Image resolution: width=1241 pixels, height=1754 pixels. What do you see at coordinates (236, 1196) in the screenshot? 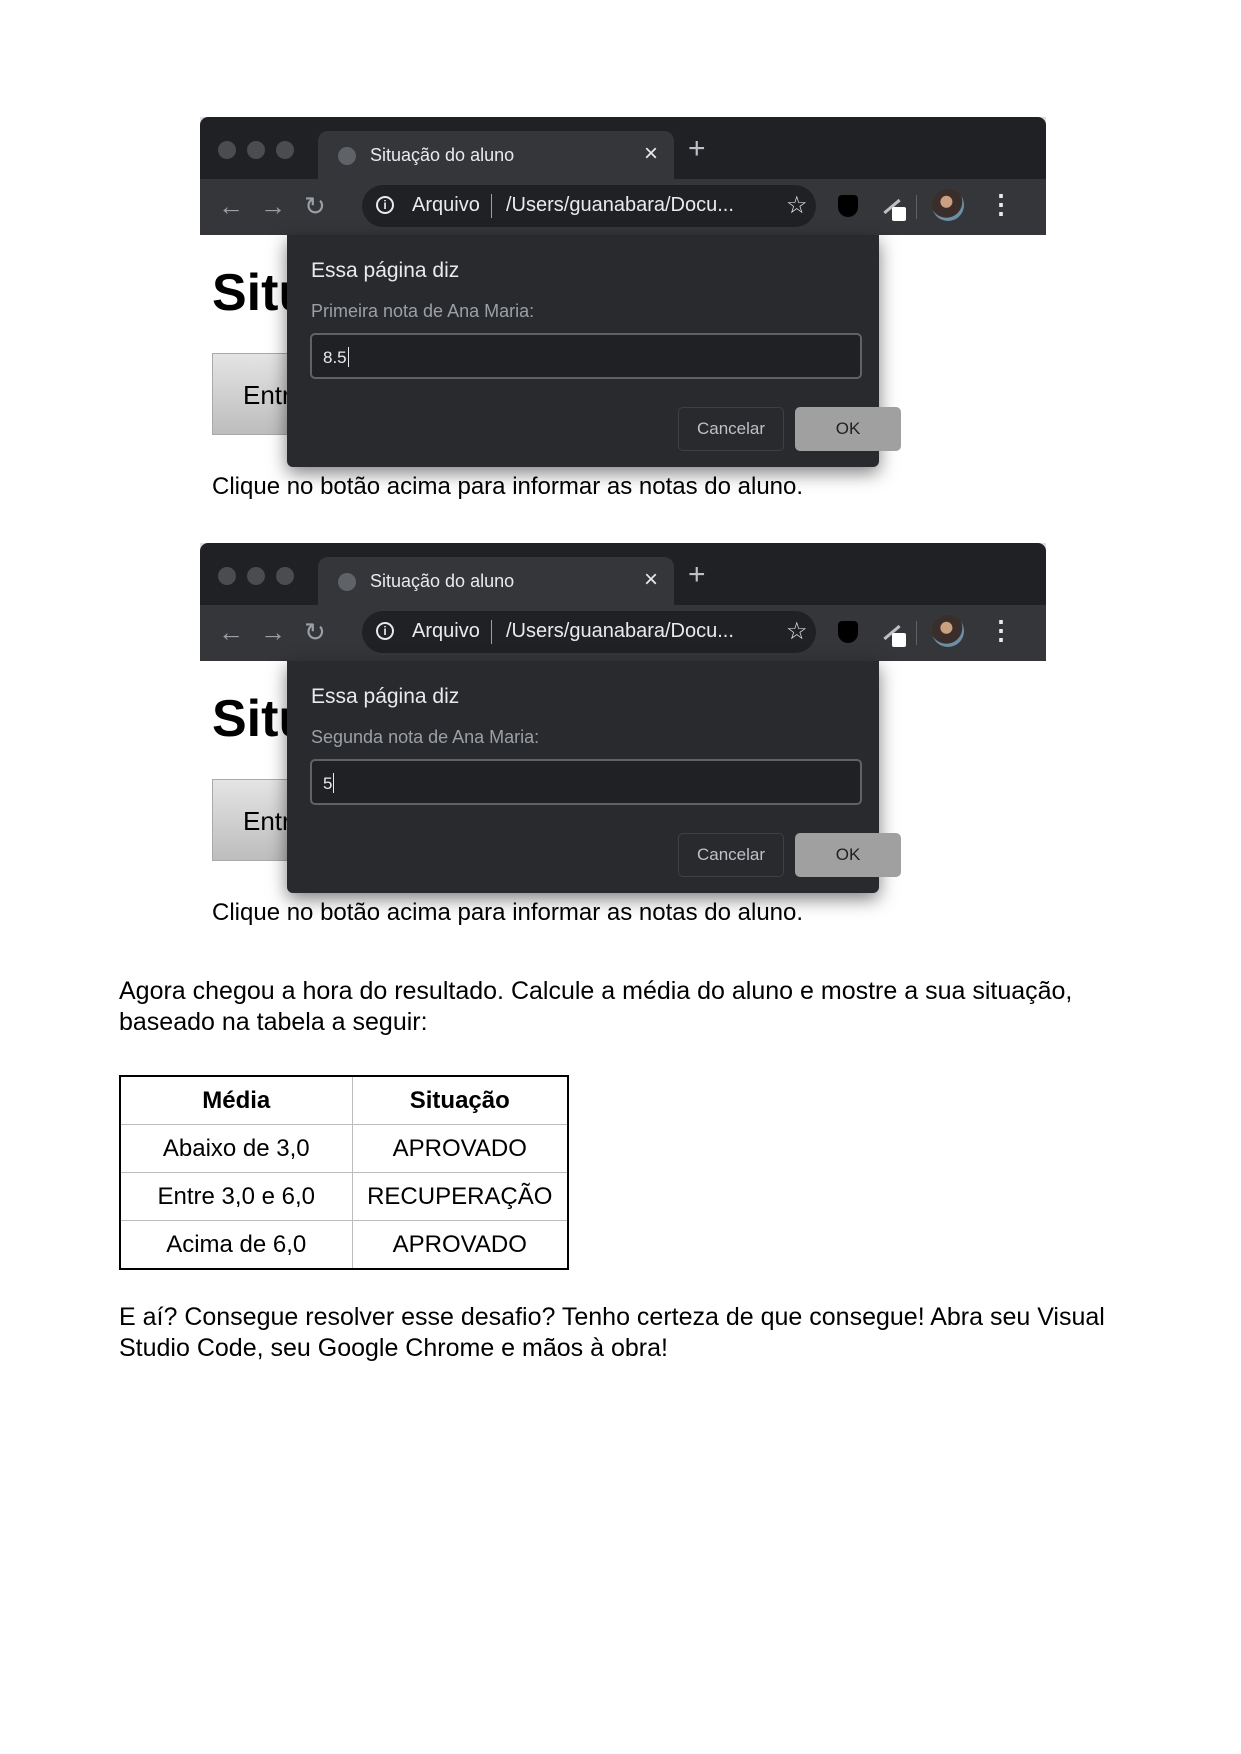
I see `table-cell: Entre 3,0 e 6,0` at bounding box center [236, 1196].